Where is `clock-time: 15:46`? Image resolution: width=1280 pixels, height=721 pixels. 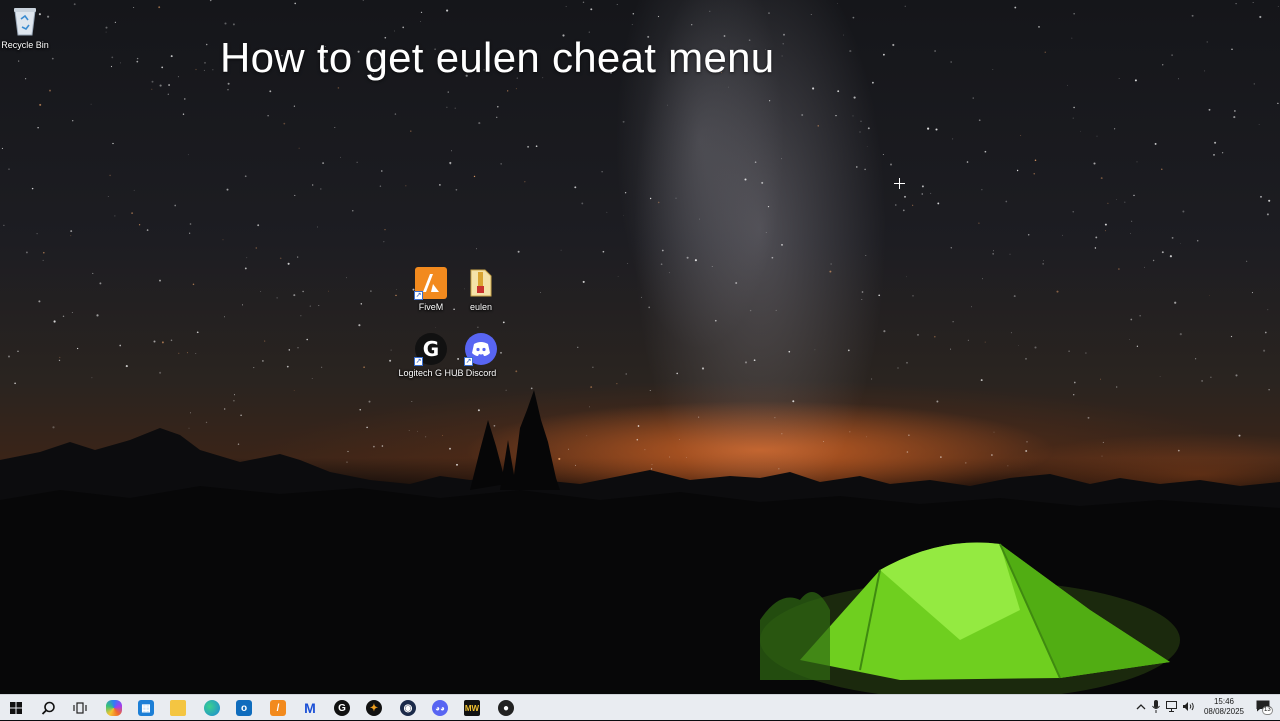
clock-time: 15:46 is located at coordinates (1224, 701).